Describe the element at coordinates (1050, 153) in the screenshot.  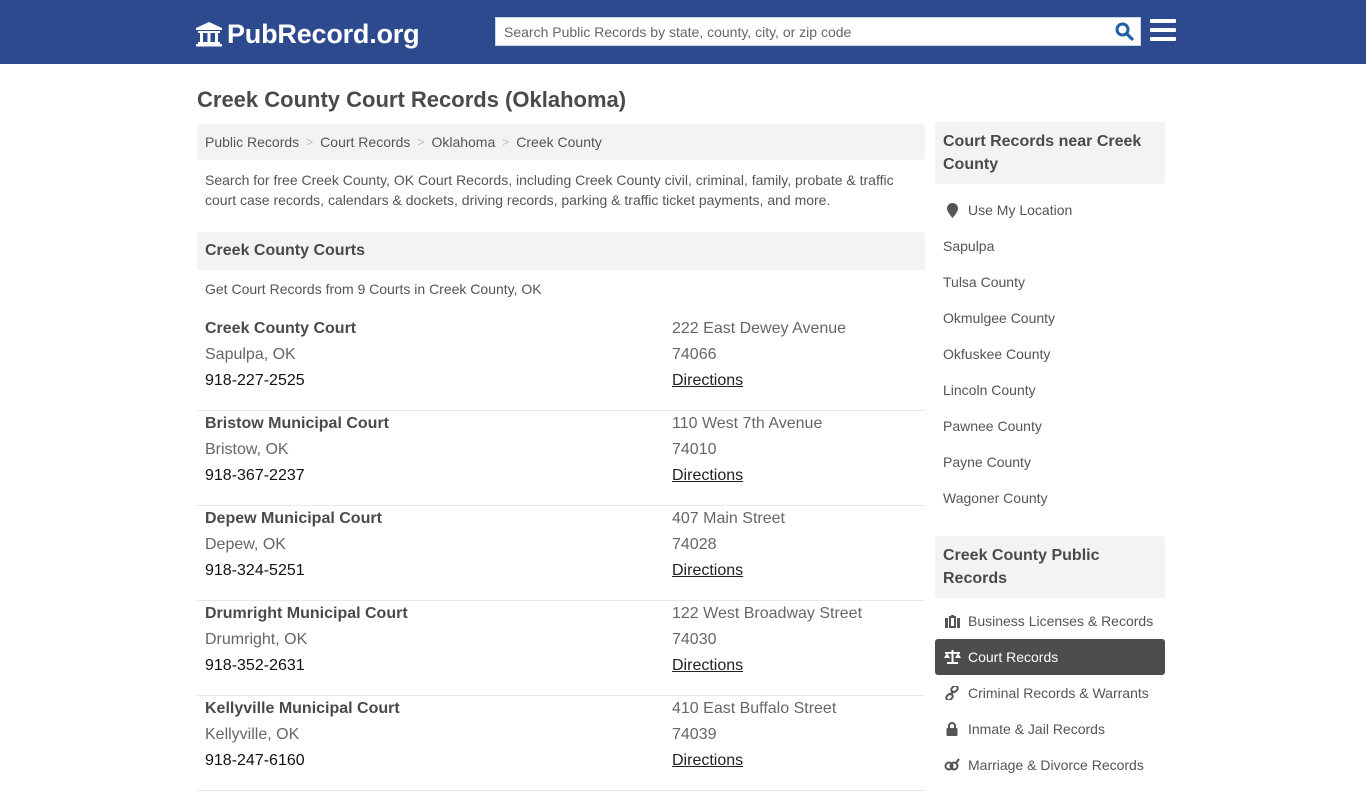
I see `sidebar-nearby-heading: Court Records near Creek County` at that location.